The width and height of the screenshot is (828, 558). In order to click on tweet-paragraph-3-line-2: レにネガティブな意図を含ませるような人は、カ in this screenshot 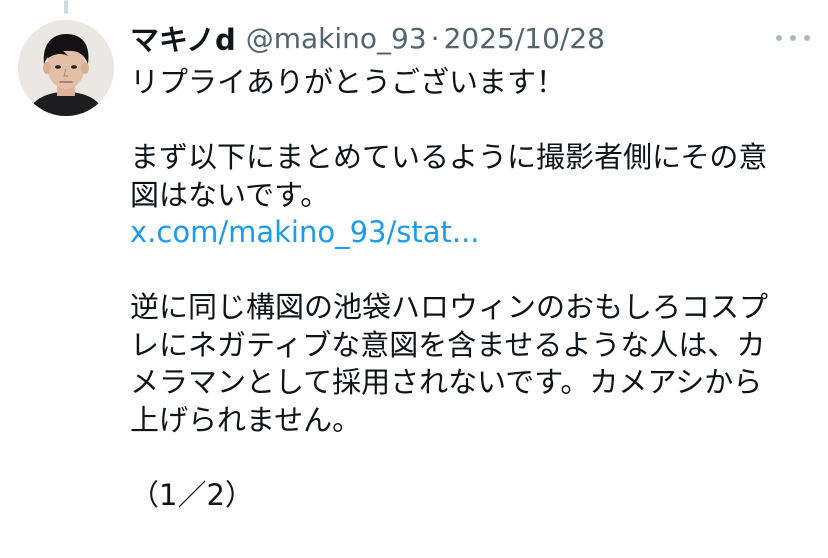, I will do `click(448, 344)`.